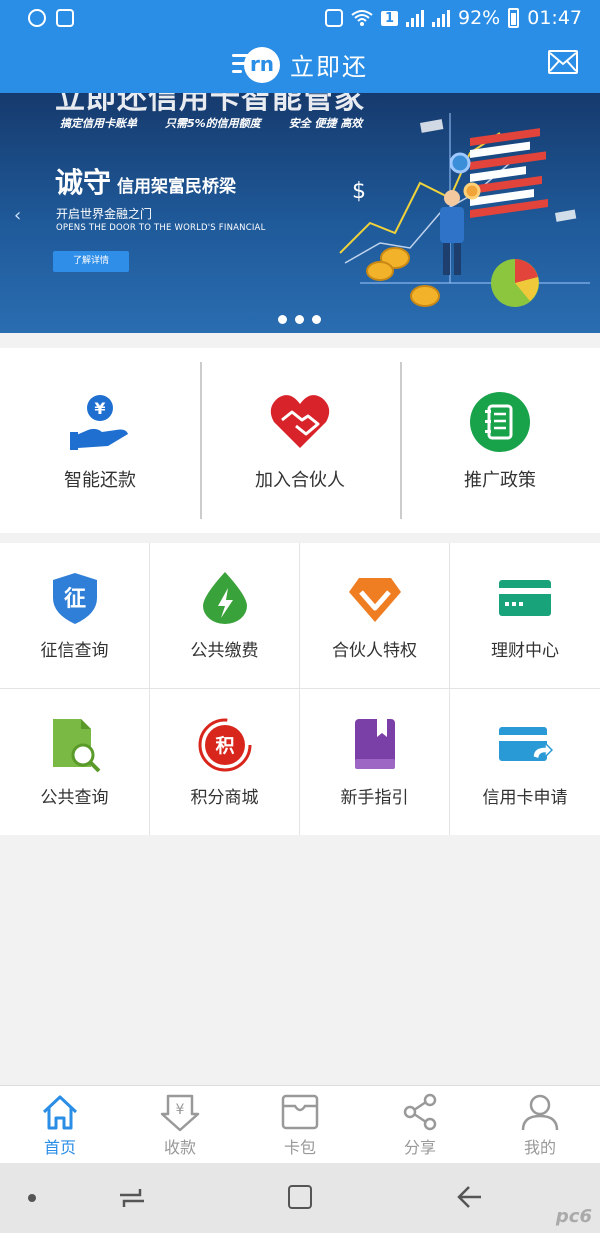 The height and width of the screenshot is (1233, 600). I want to click on receive-payment-icon: ¥, so click(180, 1112).